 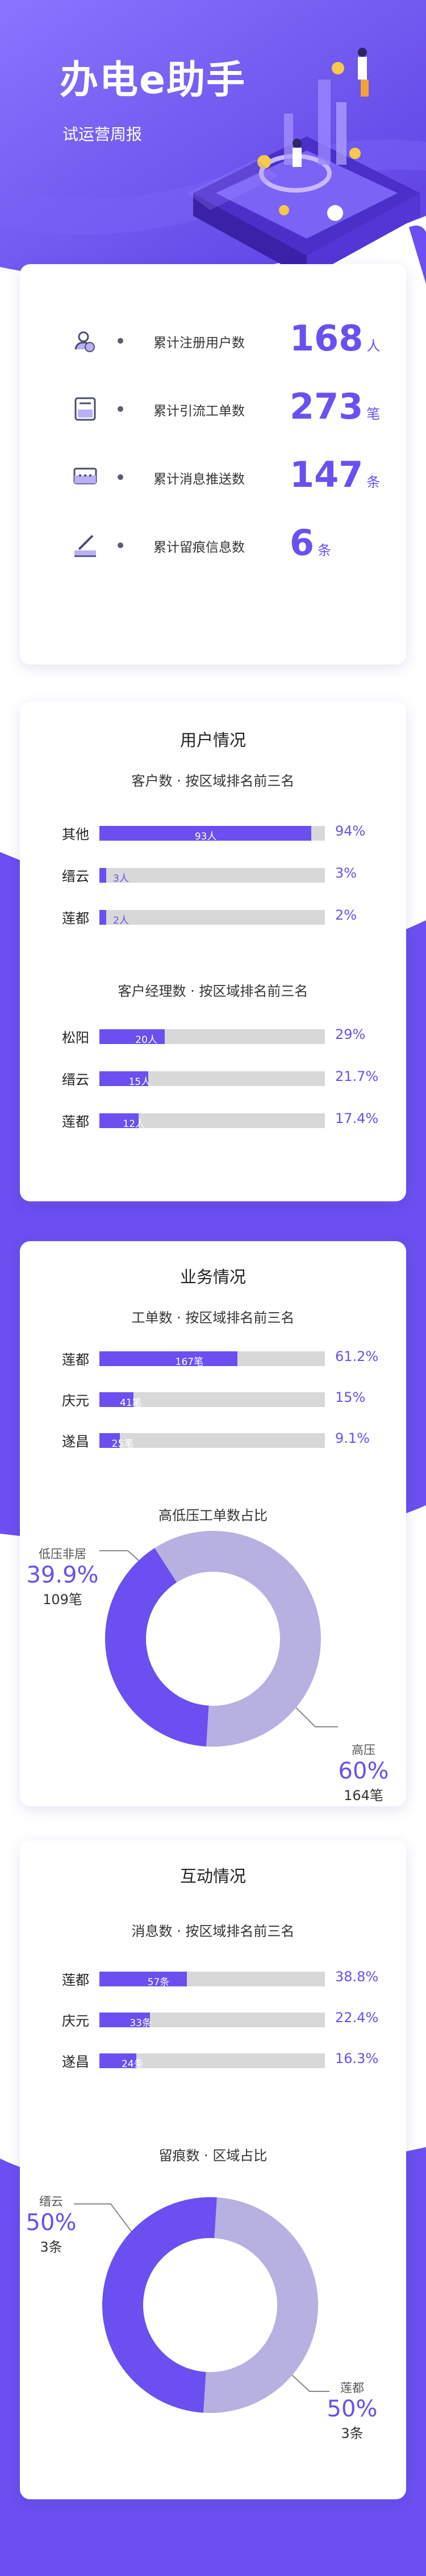 I want to click on bar-row: 其他 93人 94%, so click(x=213, y=832).